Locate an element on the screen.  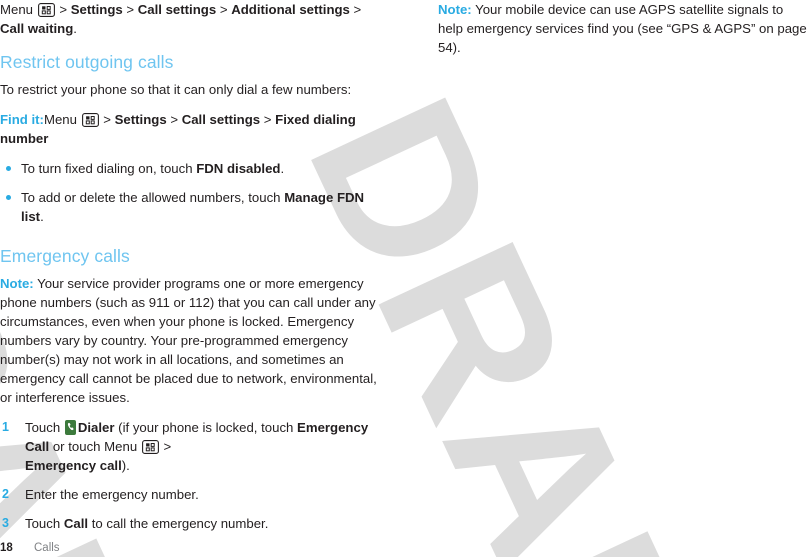
menu-path-prefix: Menu is located at coordinates (18, 9).